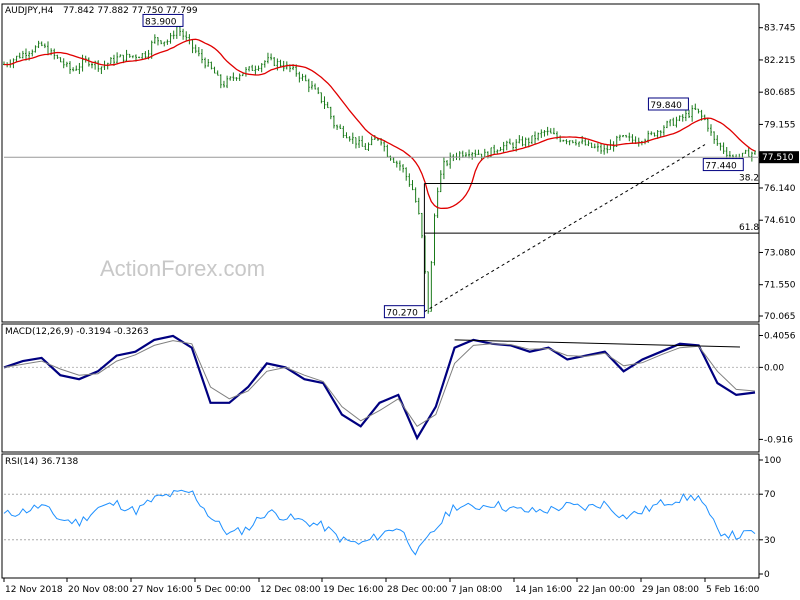  Describe the element at coordinates (29, 11) in the screenshot. I see `symbol-title: AUDJPY,H4` at that location.